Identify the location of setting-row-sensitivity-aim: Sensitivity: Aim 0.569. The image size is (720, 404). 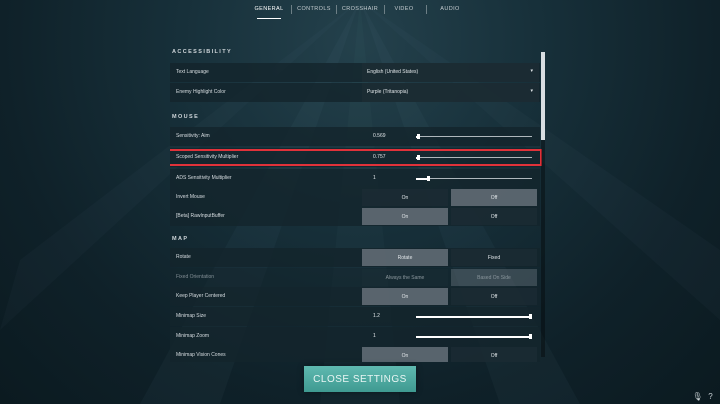
(355, 136).